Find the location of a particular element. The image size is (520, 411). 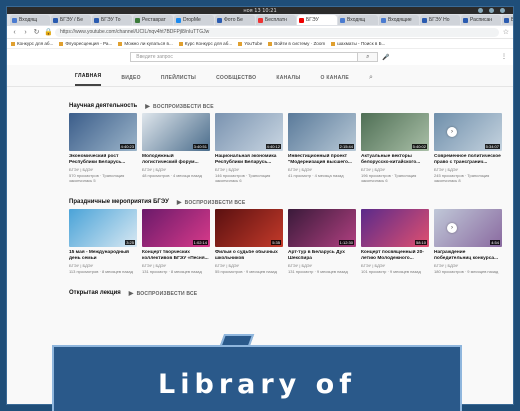

video-thumbnail: 3:25 is located at coordinates (103, 228).